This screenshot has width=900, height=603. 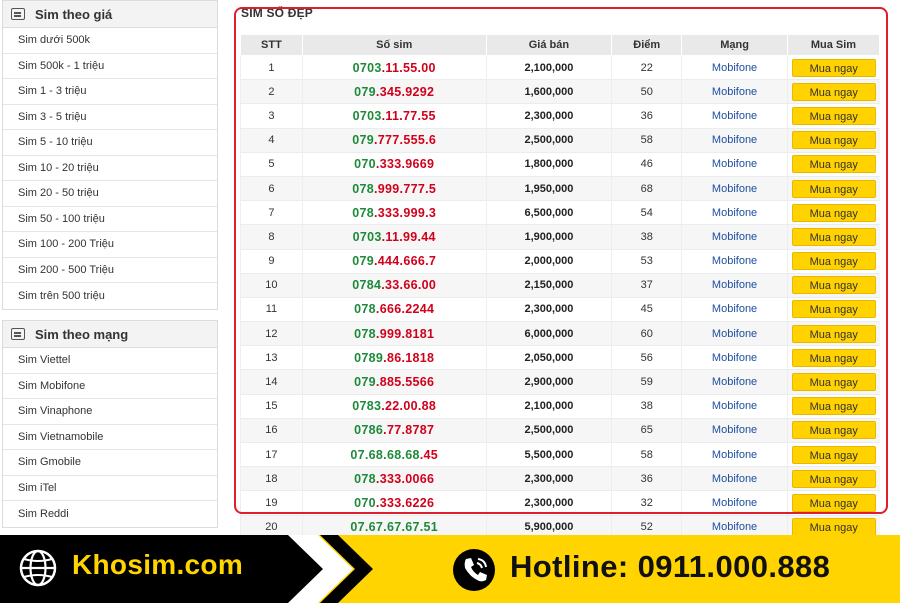 What do you see at coordinates (429, 454) in the screenshot?
I see `sim-number-suffix: .45` at bounding box center [429, 454].